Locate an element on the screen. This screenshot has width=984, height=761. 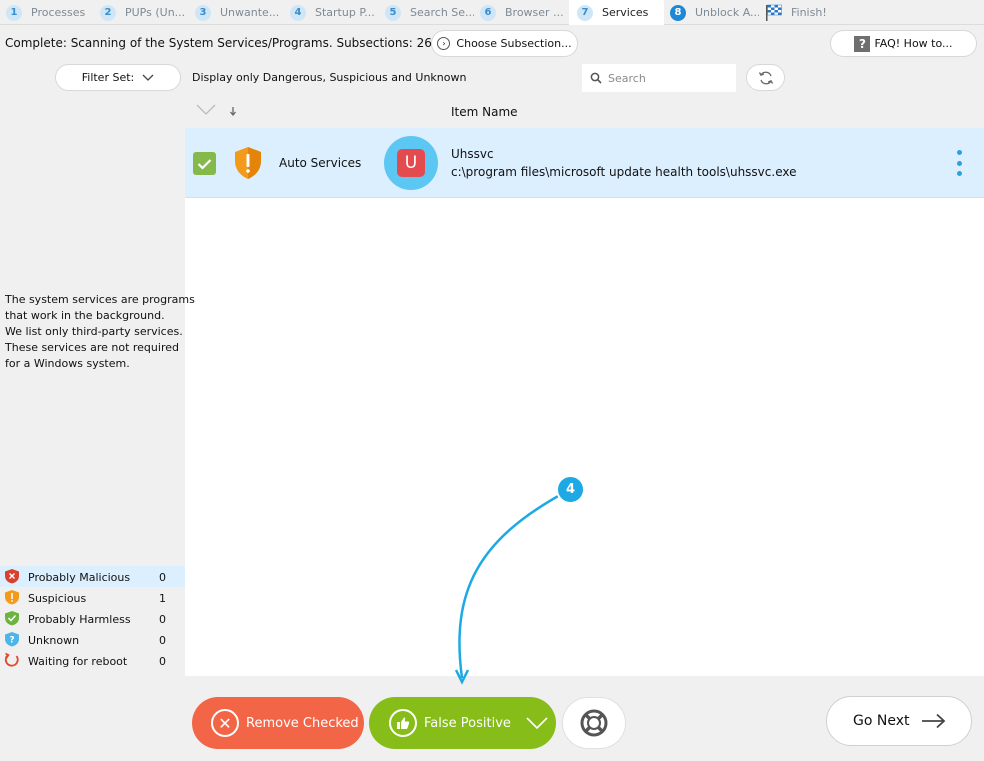
legend-label: Waiting for reboot is located at coordinates (78, 661).